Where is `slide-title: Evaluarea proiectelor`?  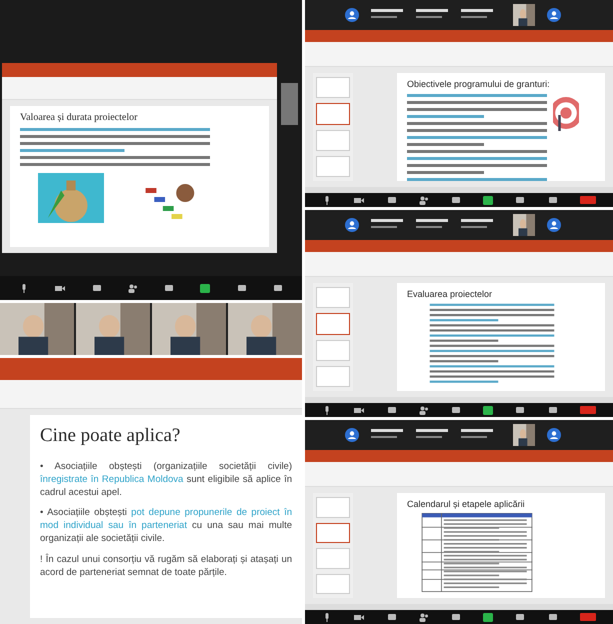 slide-title: Evaluarea proiectelor is located at coordinates (450, 294).